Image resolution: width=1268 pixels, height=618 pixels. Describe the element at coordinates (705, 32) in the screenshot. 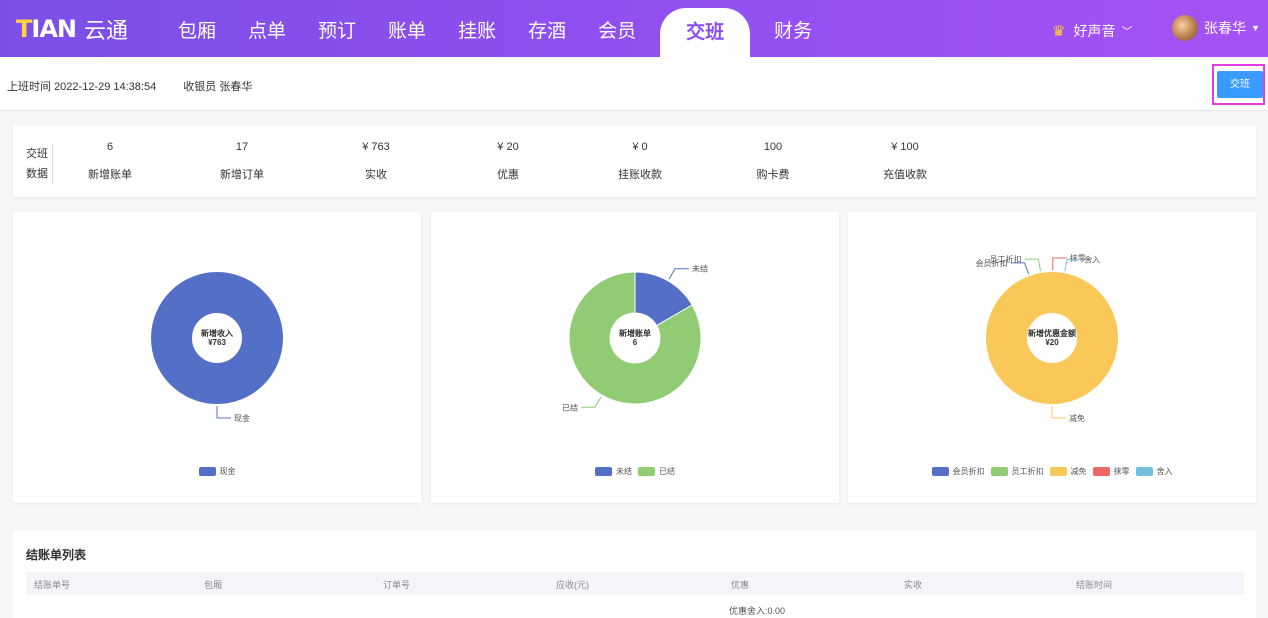

I see `nav-item-shift-handover: 交班` at that location.